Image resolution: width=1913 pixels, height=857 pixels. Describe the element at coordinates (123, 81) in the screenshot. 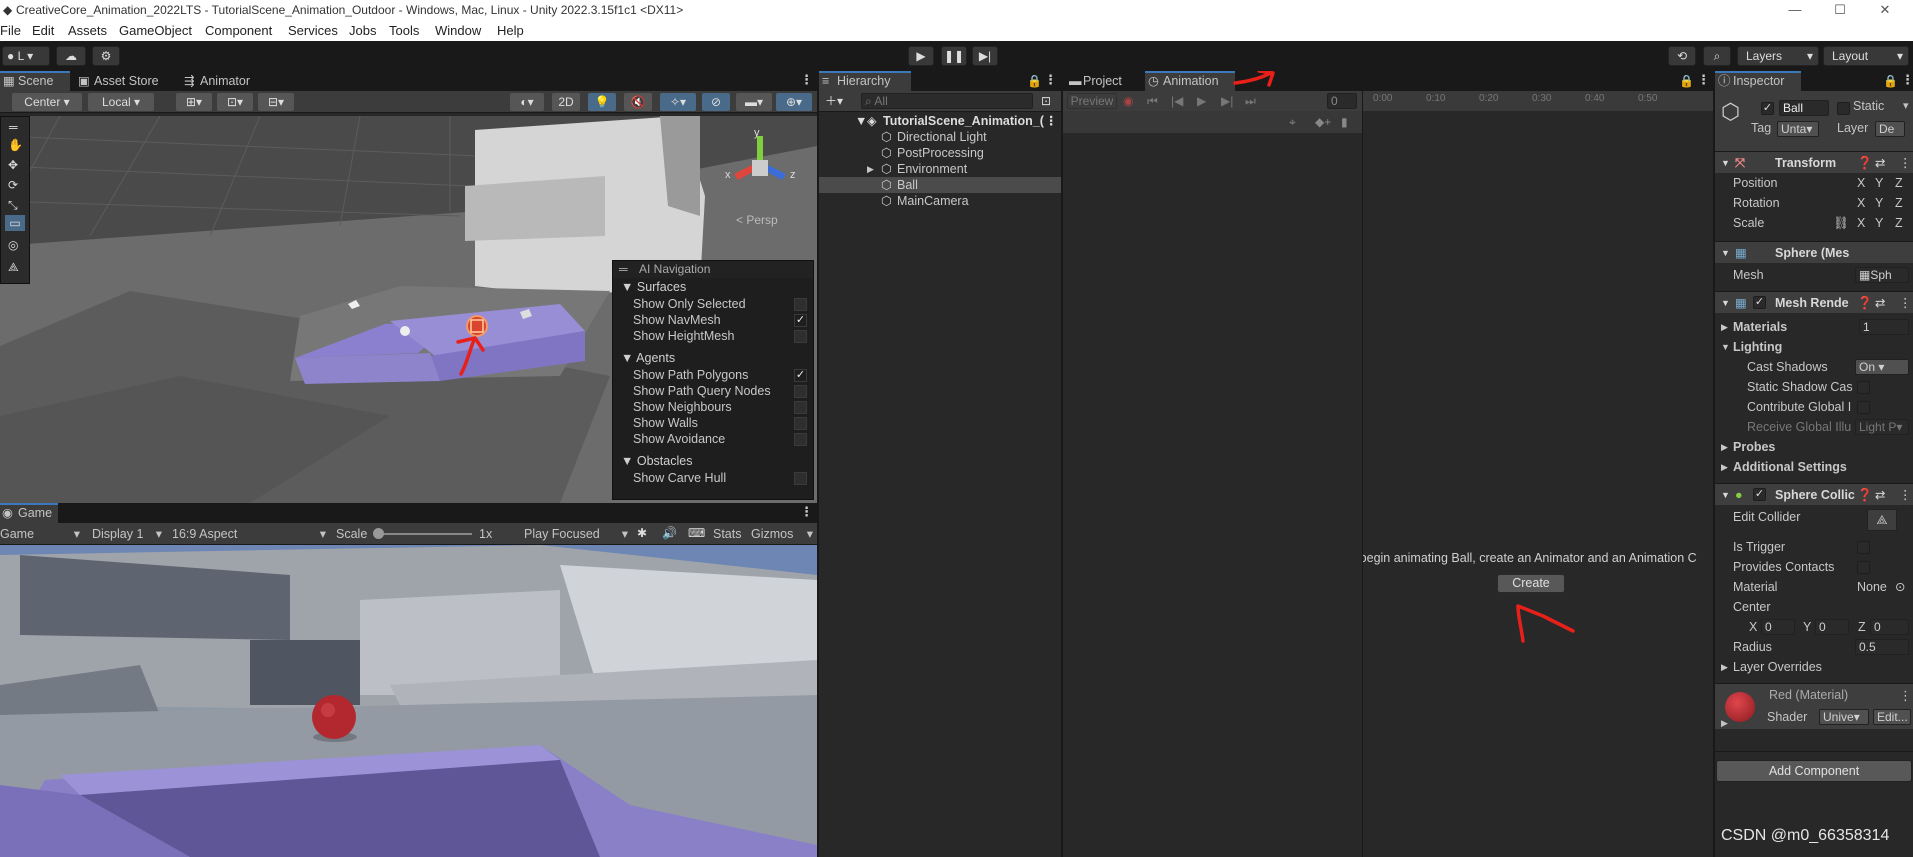

I see `tab-asset-store: ▣ Asset Store` at that location.